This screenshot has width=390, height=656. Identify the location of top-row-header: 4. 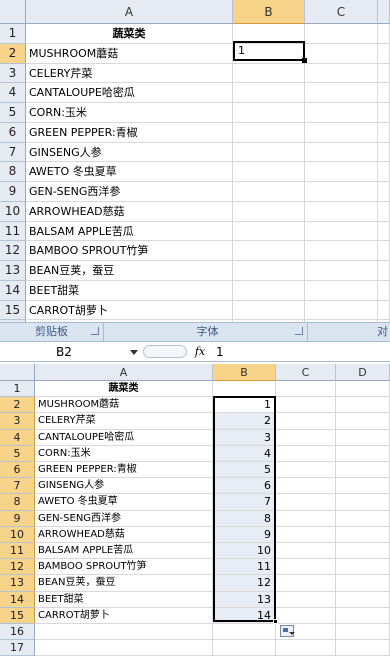
(13, 93).